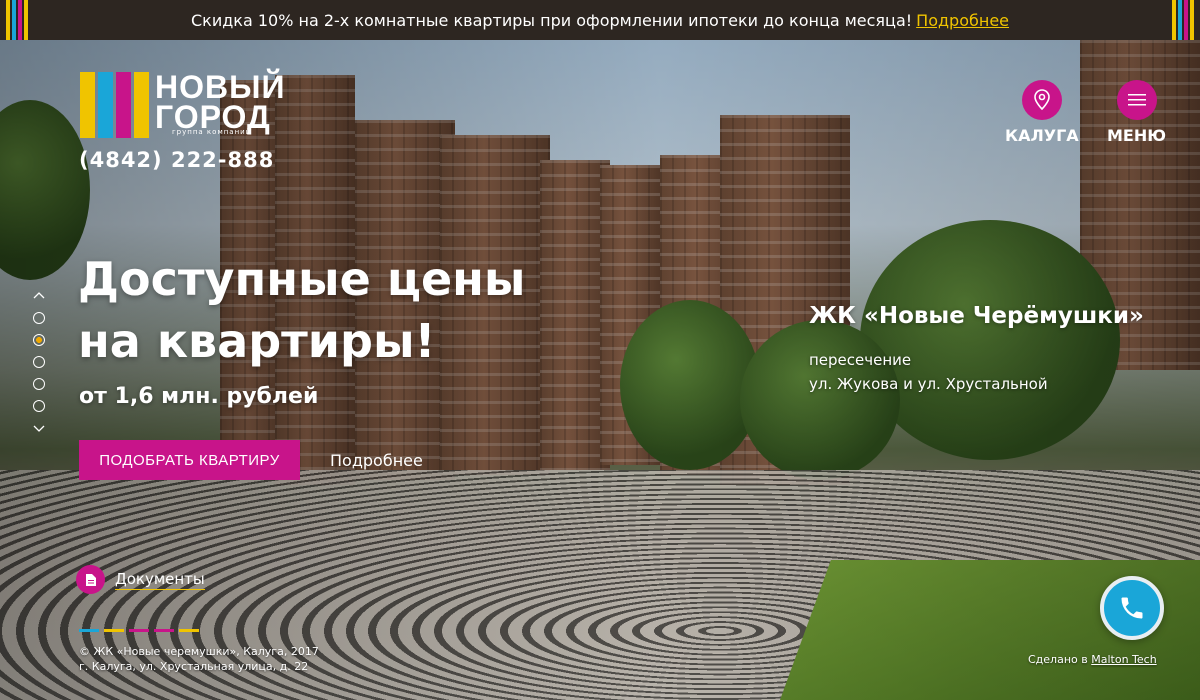 The image size is (1200, 700). I want to click on menu-button: МЕНЮ, so click(1136, 112).